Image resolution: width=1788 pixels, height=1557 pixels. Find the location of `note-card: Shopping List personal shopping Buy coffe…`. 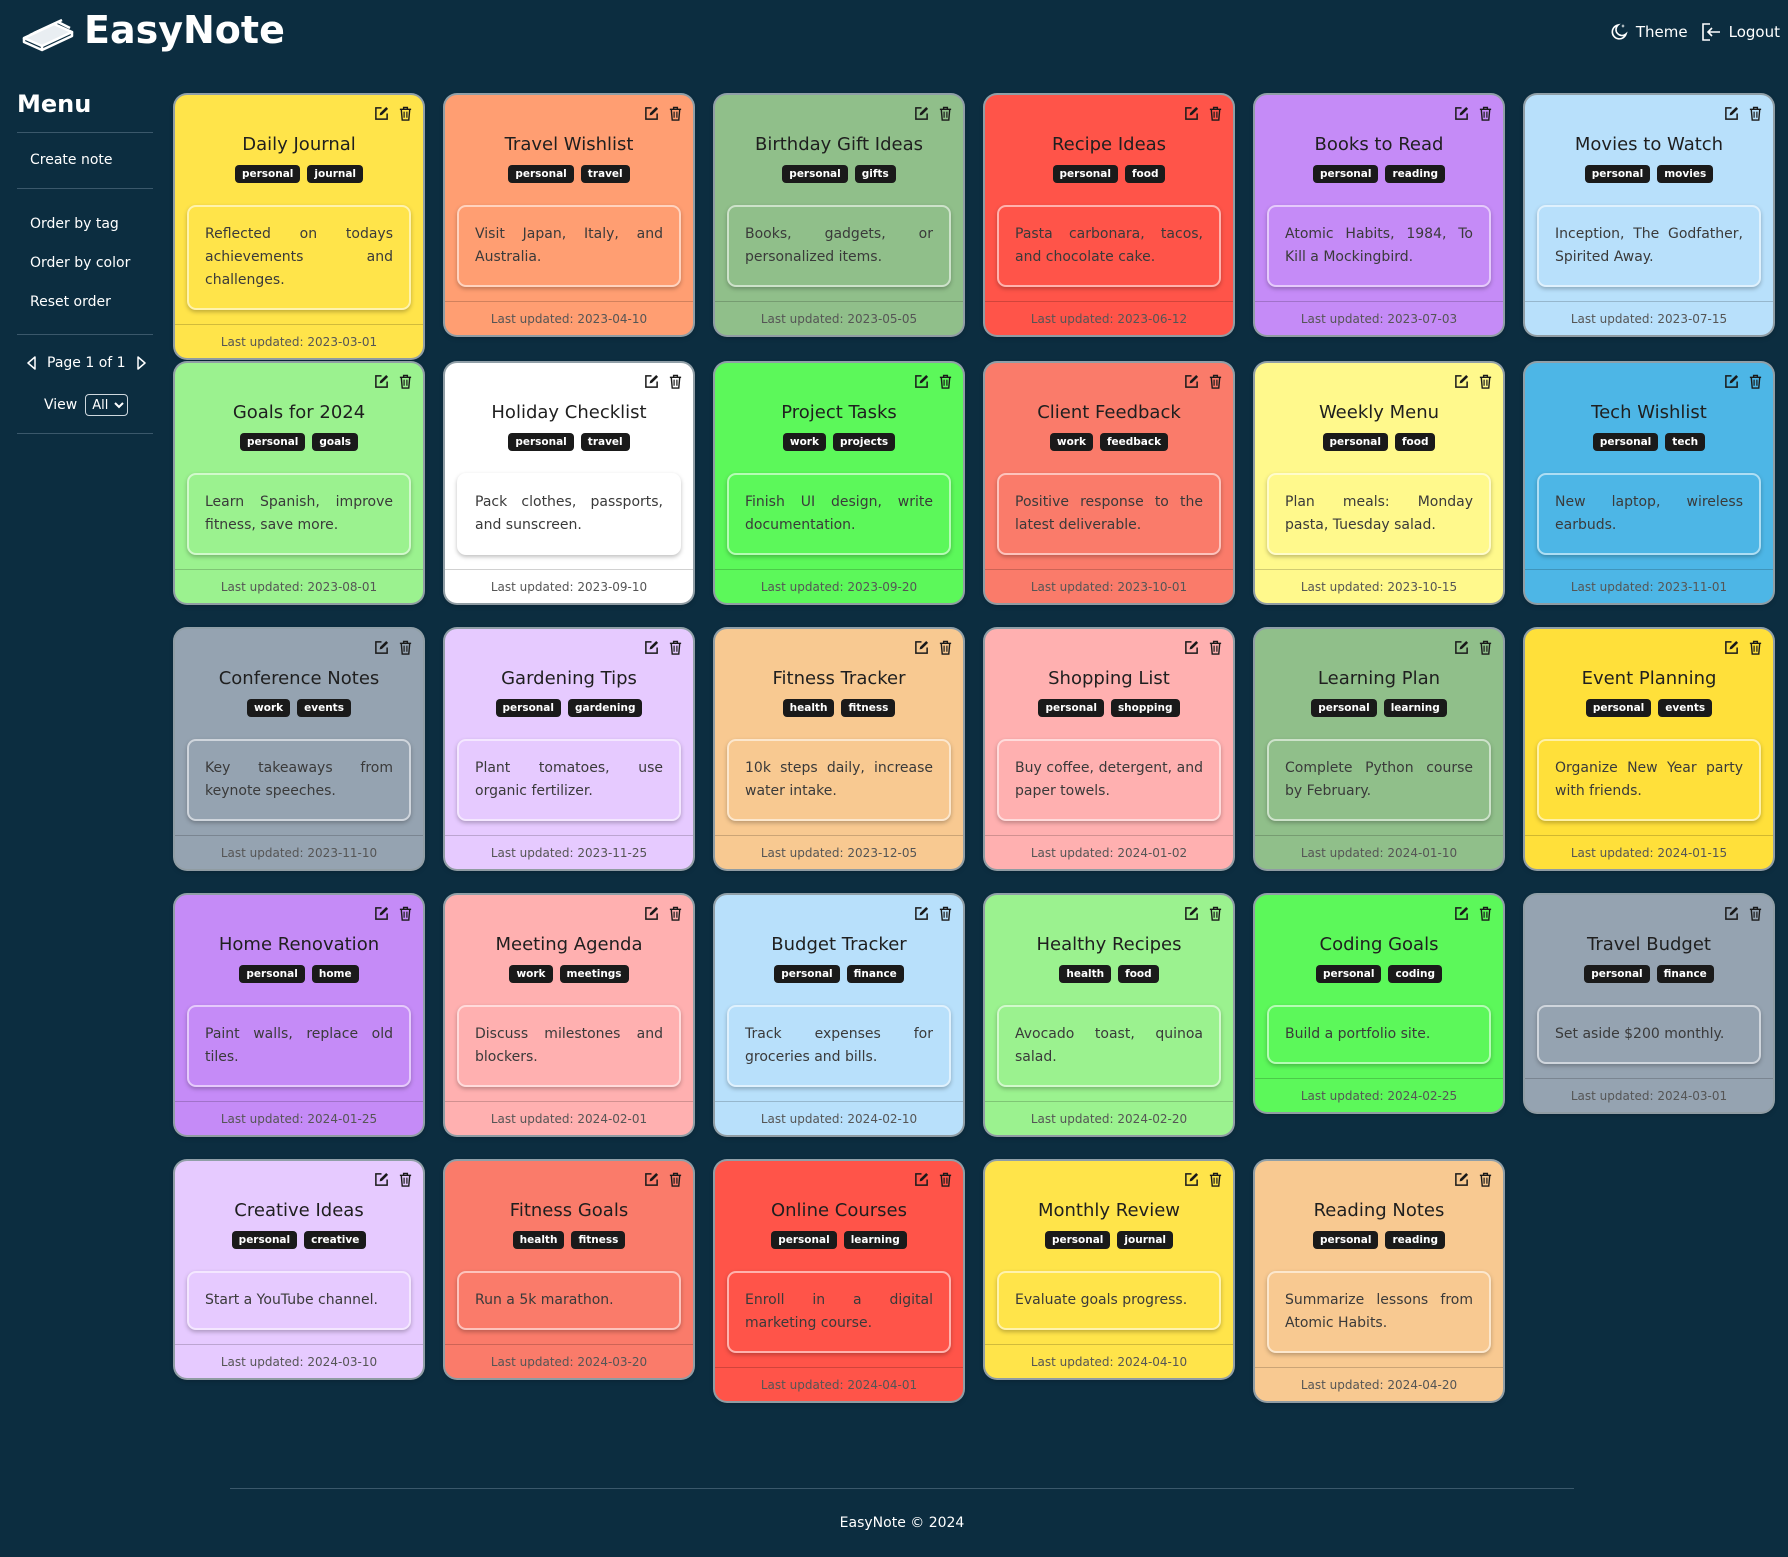

note-card: Shopping List personal shopping Buy coffe… is located at coordinates (1109, 749).